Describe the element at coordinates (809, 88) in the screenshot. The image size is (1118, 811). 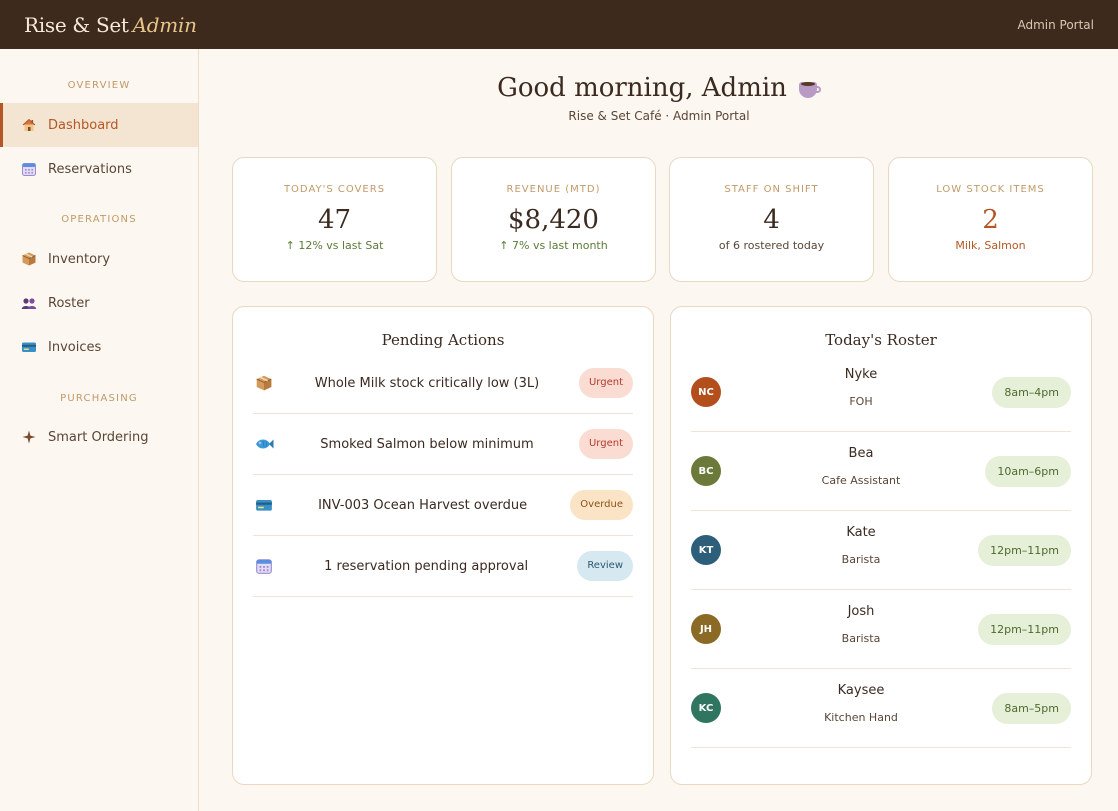
I see `coffee-cup-icon` at that location.